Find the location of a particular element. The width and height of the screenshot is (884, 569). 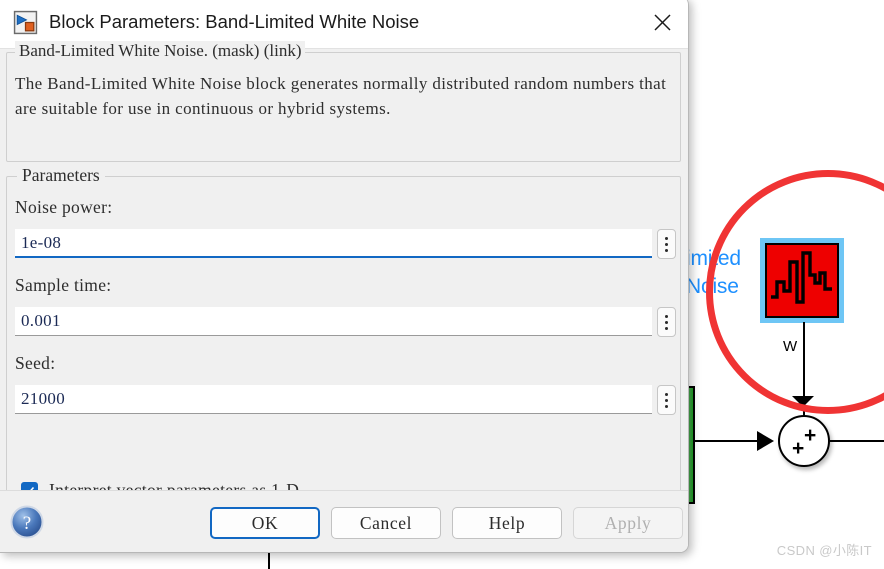

seed-input is located at coordinates (333, 399).